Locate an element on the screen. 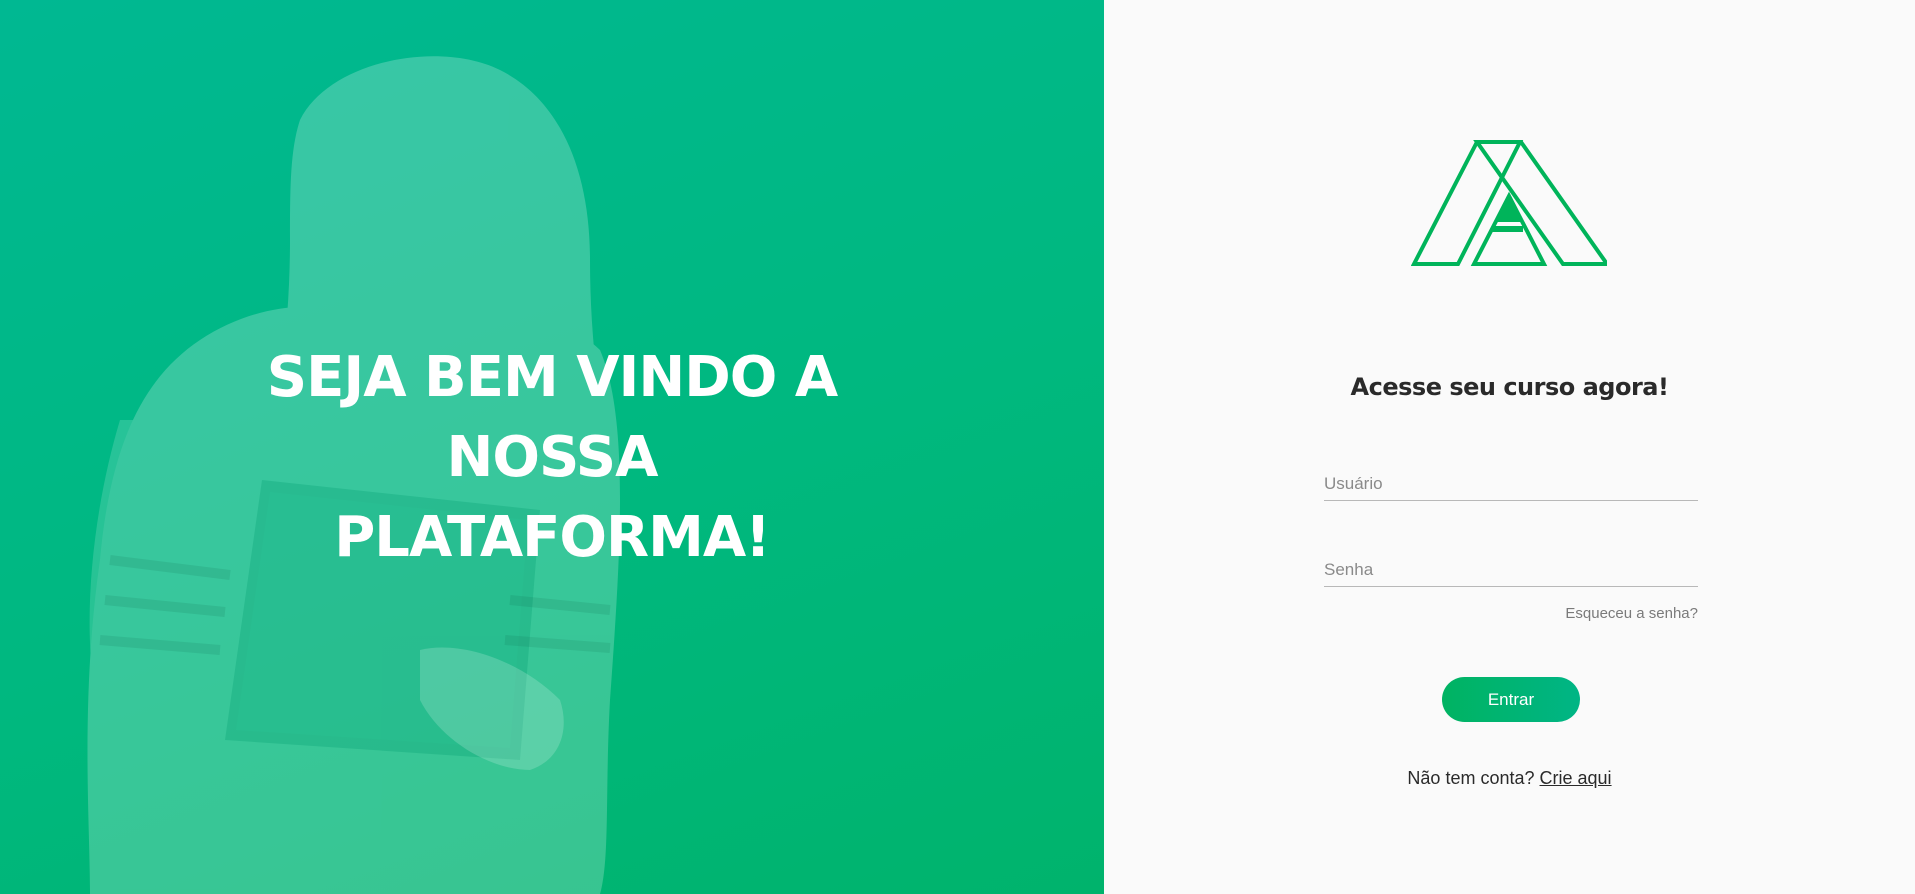 The width and height of the screenshot is (1915, 894). password-input is located at coordinates (1511, 570).